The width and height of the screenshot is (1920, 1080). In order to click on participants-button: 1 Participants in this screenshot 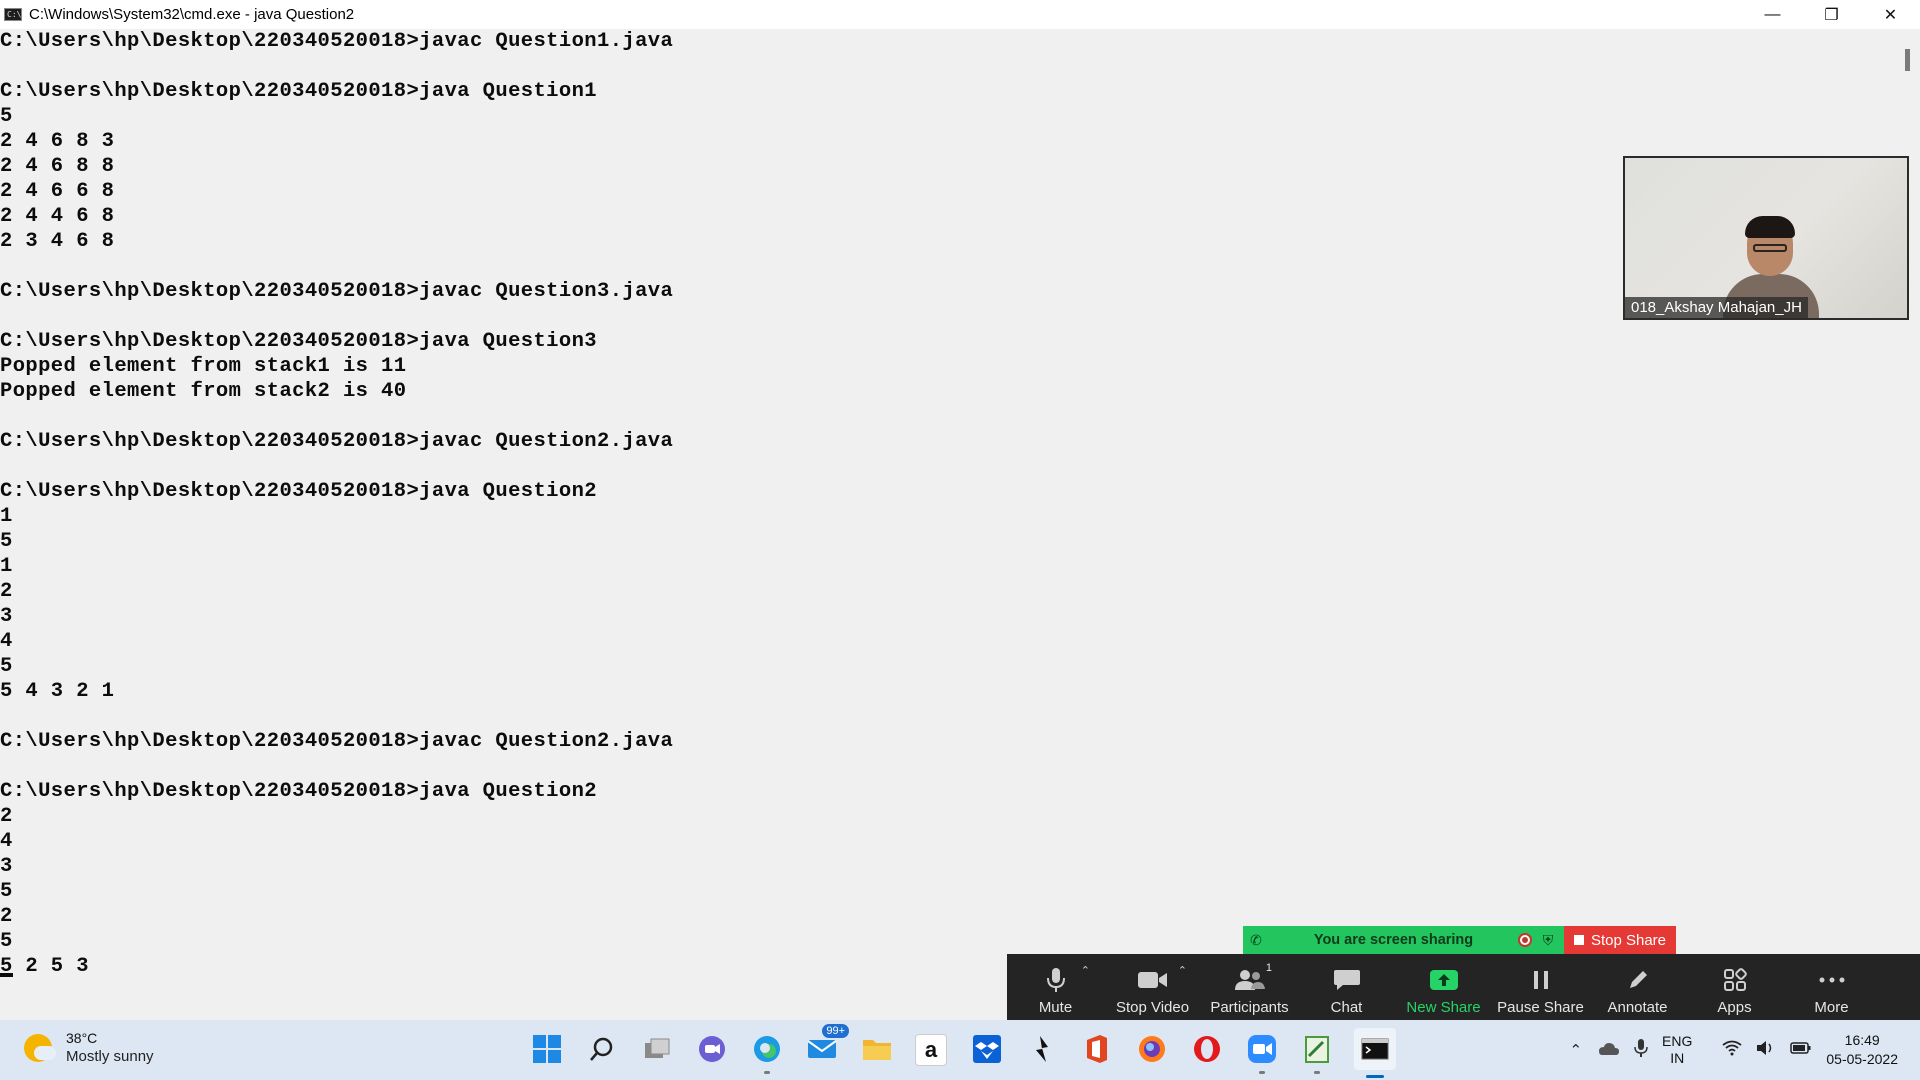, I will do `click(1249, 987)`.